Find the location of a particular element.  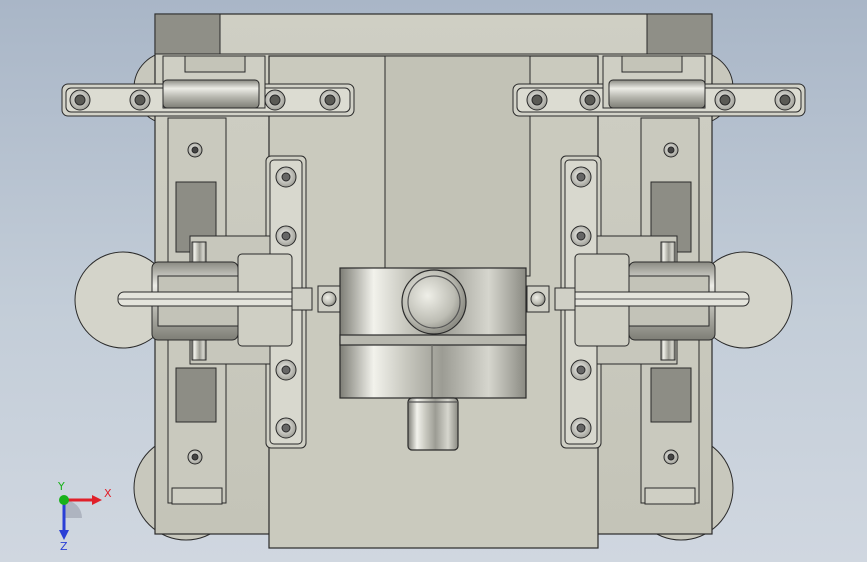

right-bar-clamp is located at coordinates (654, 82).